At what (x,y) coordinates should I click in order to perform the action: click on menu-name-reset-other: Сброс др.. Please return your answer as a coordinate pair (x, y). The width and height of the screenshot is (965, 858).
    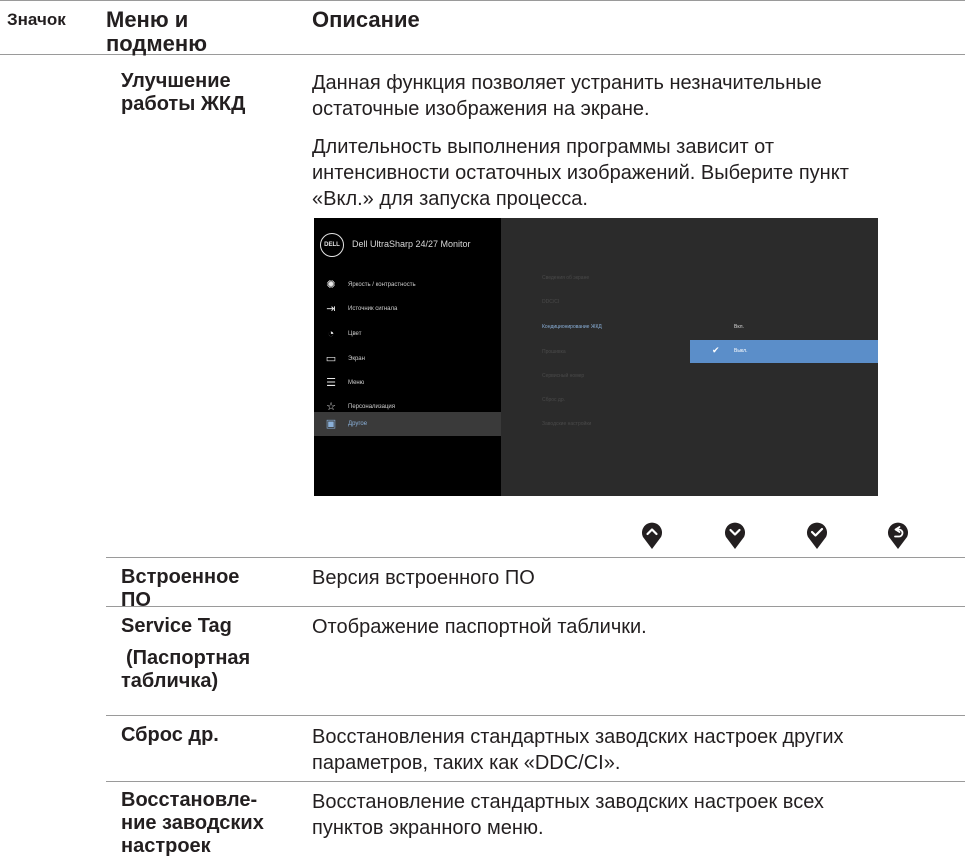
    Looking at the image, I should click on (170, 735).